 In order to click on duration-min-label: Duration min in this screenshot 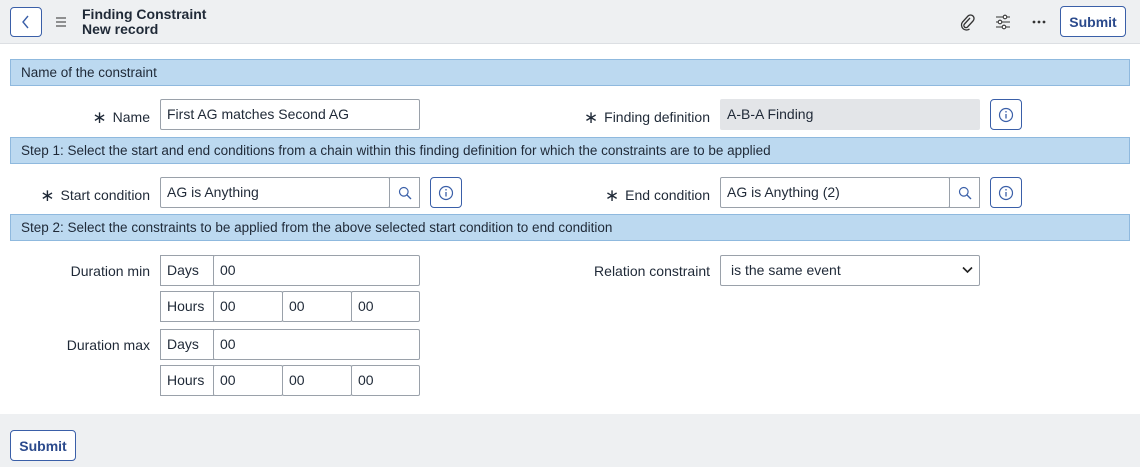, I will do `click(110, 271)`.